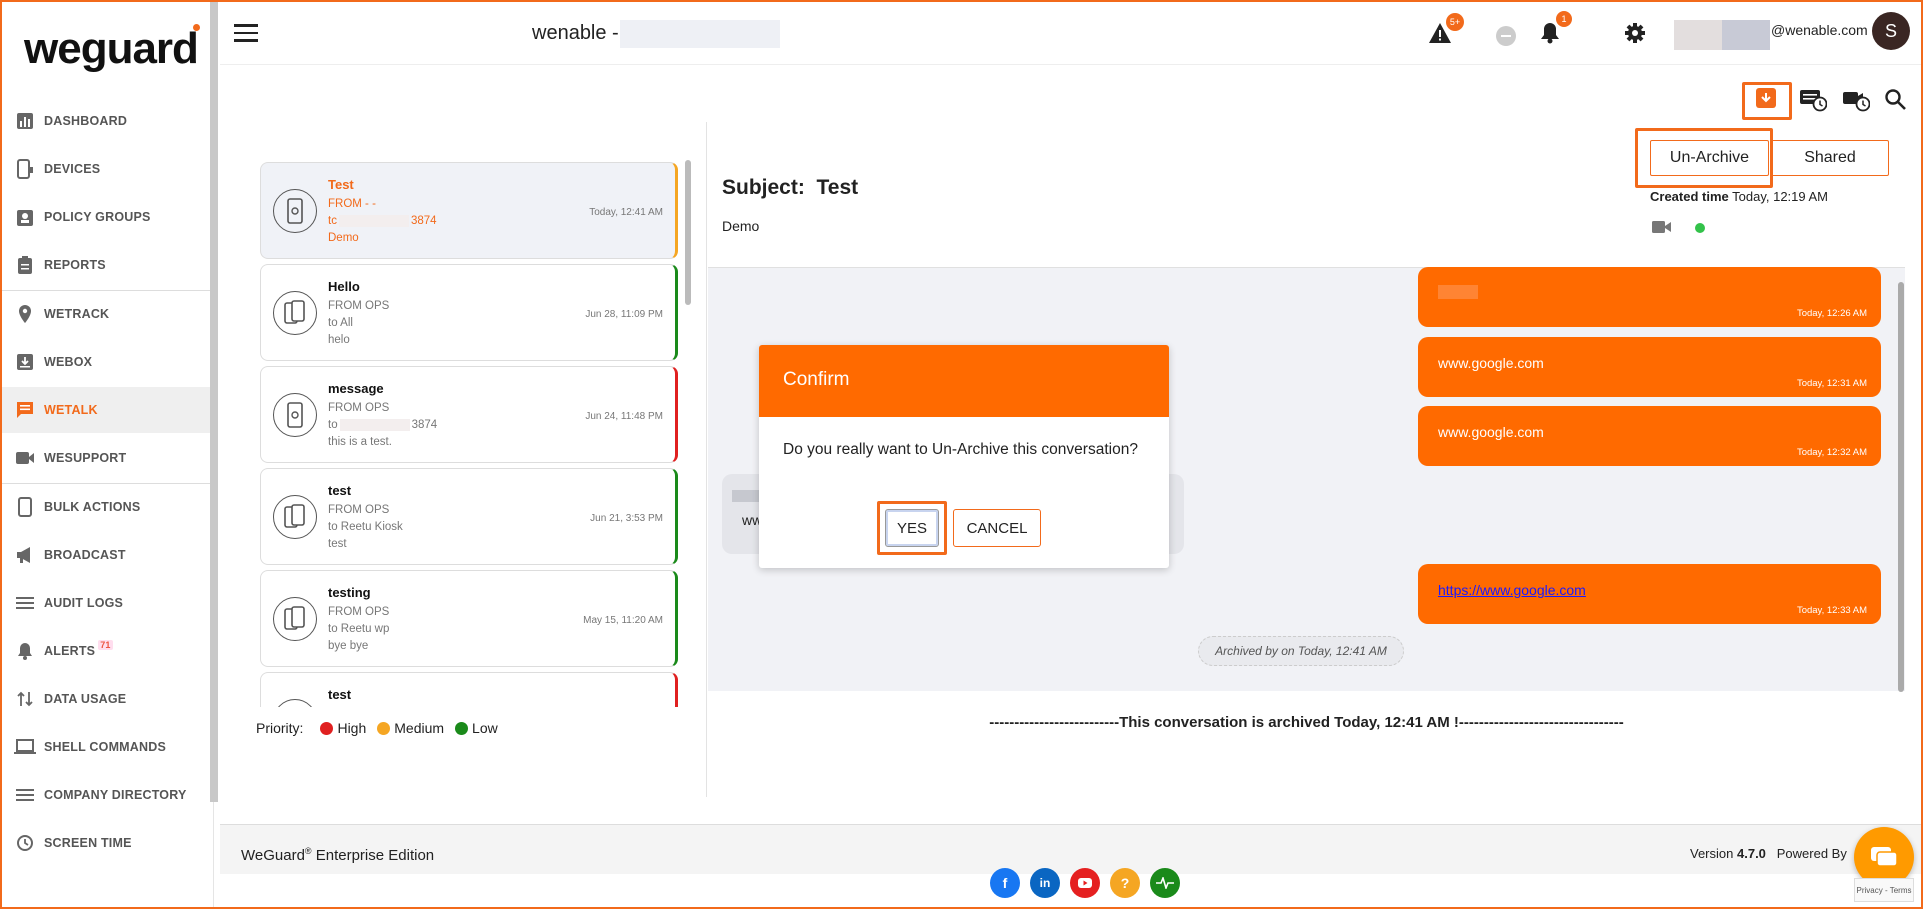  What do you see at coordinates (340, 694) in the screenshot?
I see `conversation-title: test` at bounding box center [340, 694].